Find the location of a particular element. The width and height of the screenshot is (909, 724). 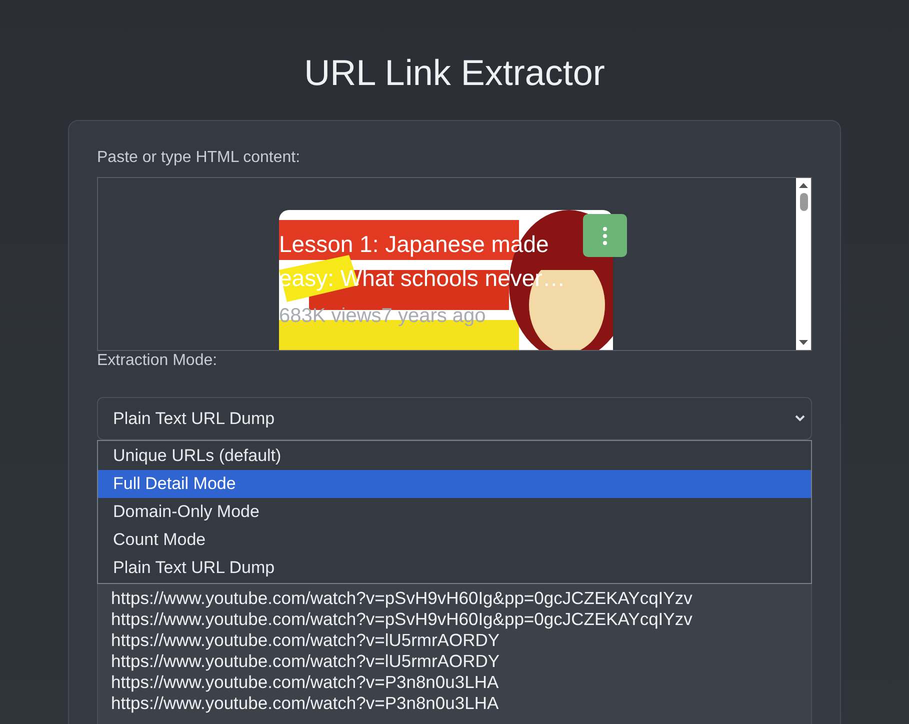

scroll-up-icon is located at coordinates (803, 185).